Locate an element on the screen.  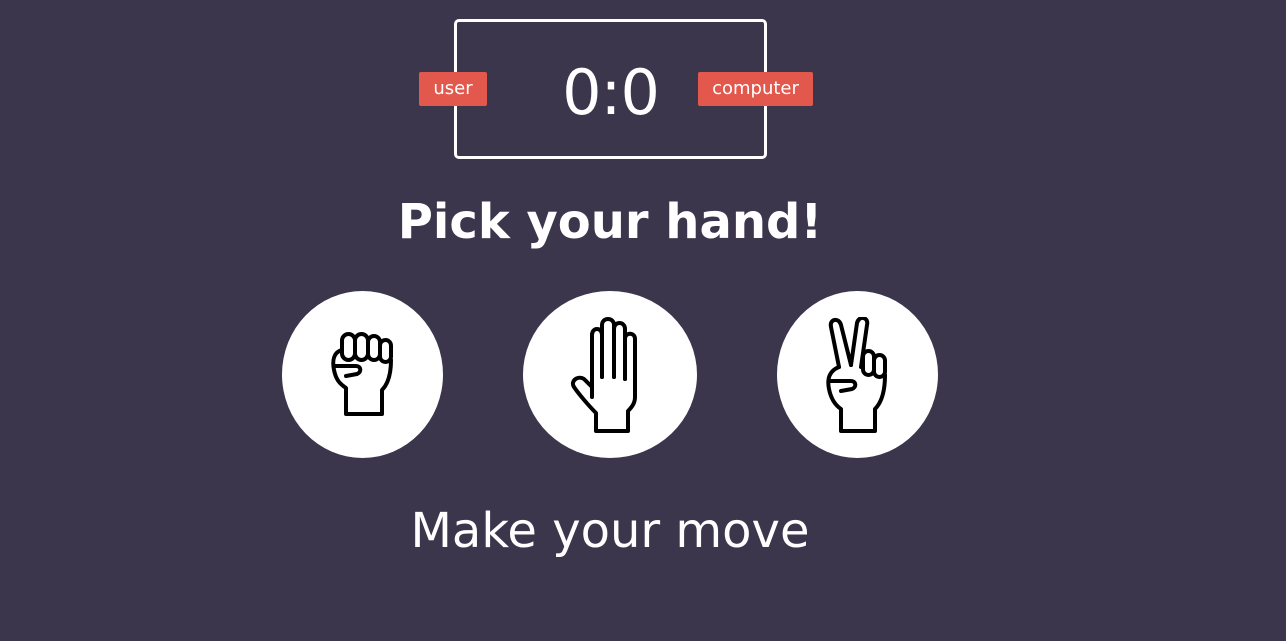
paper-choice-button is located at coordinates (610, 374).